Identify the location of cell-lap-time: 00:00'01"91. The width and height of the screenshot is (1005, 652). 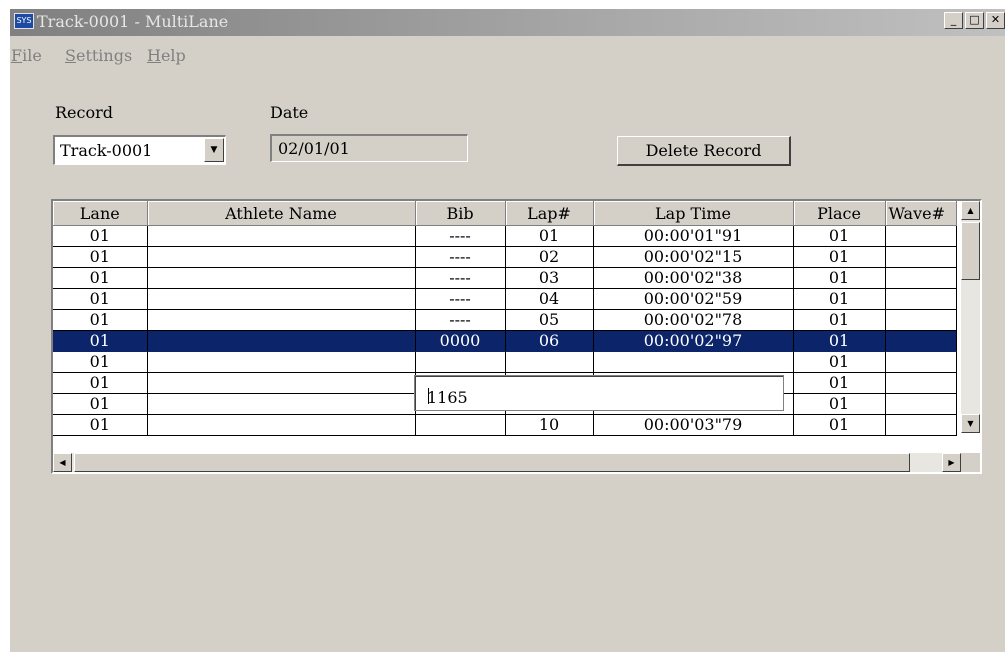
(693, 236).